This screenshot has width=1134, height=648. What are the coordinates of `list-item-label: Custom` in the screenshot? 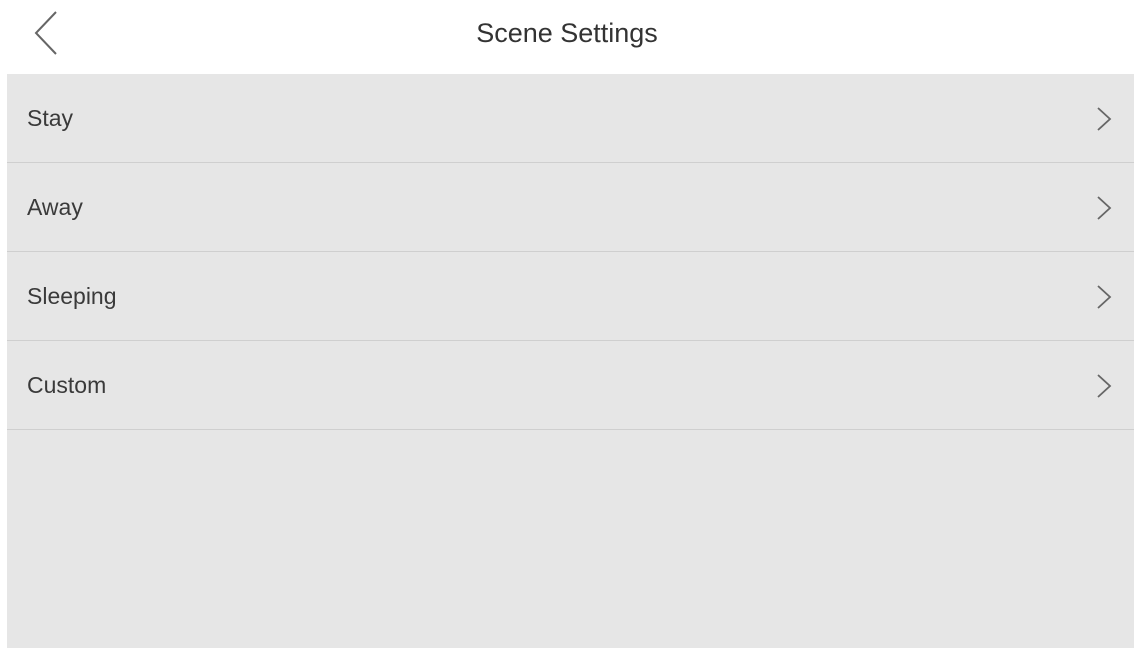 It's located at (67, 385).